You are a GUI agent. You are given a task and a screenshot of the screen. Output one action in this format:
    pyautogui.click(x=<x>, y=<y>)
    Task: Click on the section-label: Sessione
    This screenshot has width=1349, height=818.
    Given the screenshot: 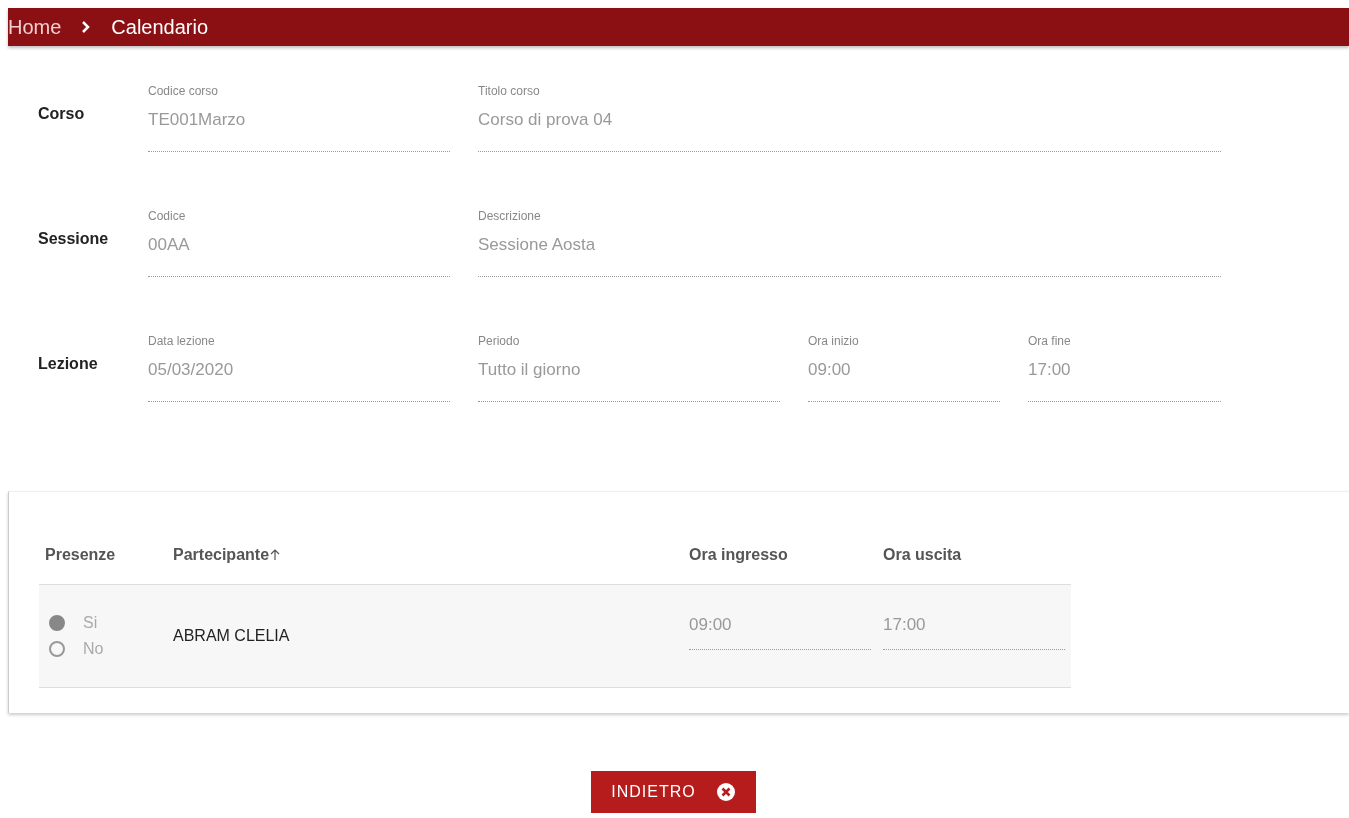 What is the action you would take?
    pyautogui.click(x=74, y=239)
    